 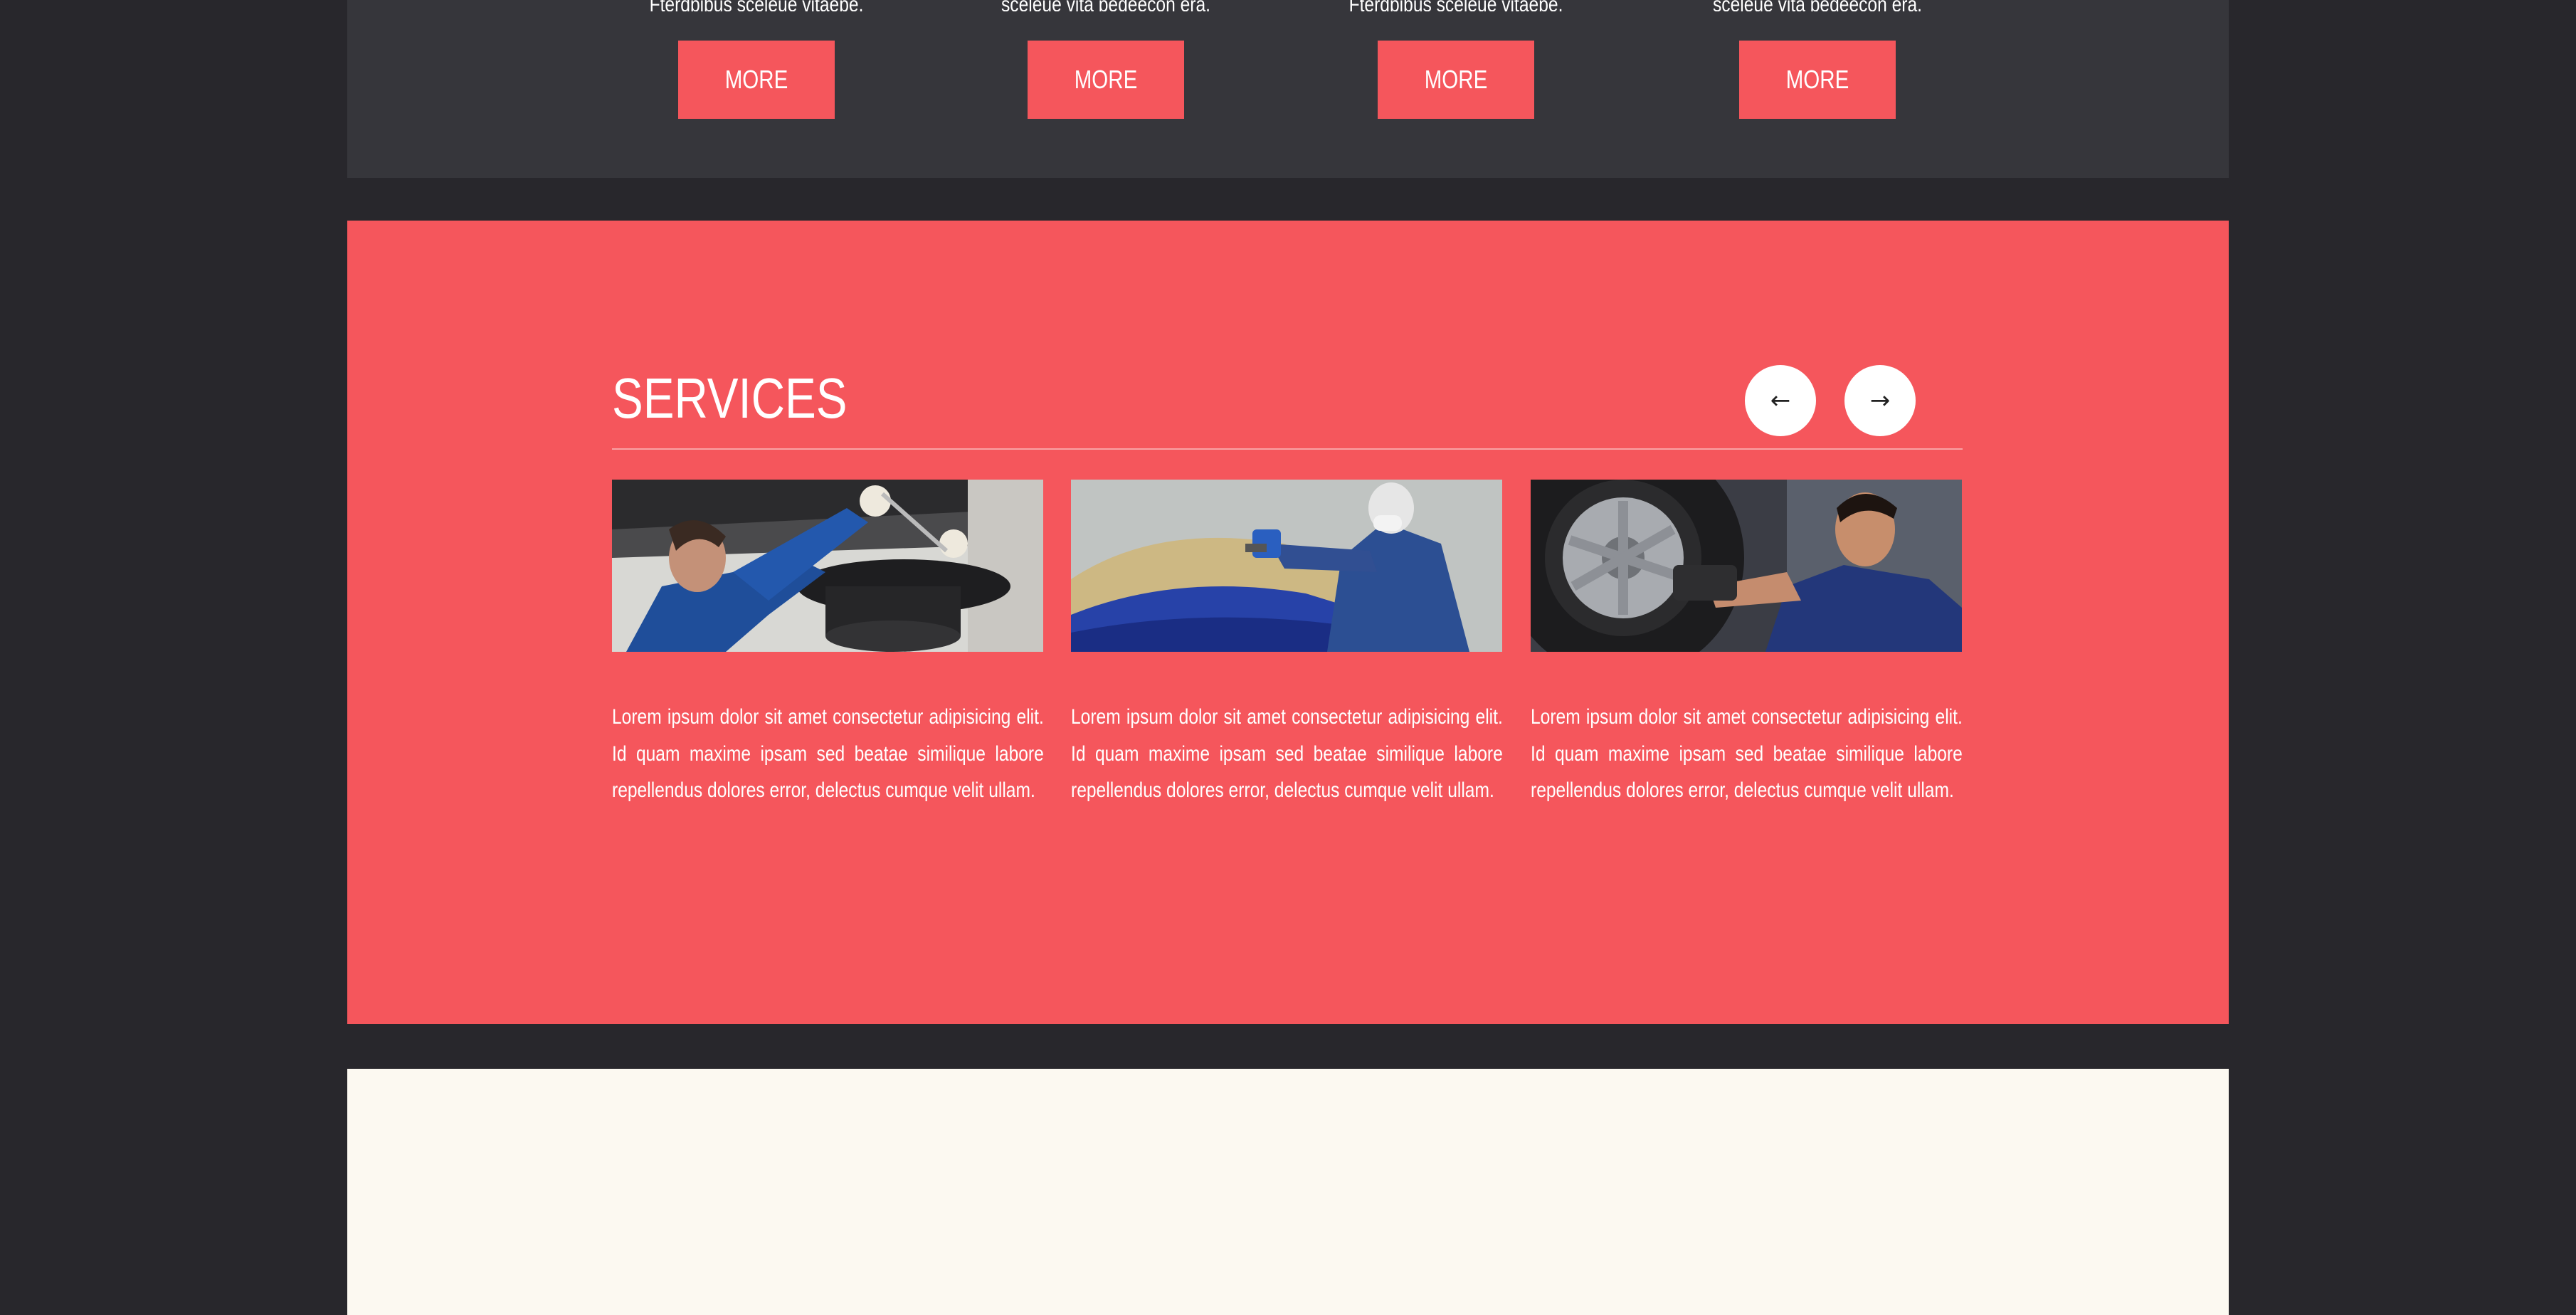 I want to click on next-arrow-button: →, so click(x=1880, y=400).